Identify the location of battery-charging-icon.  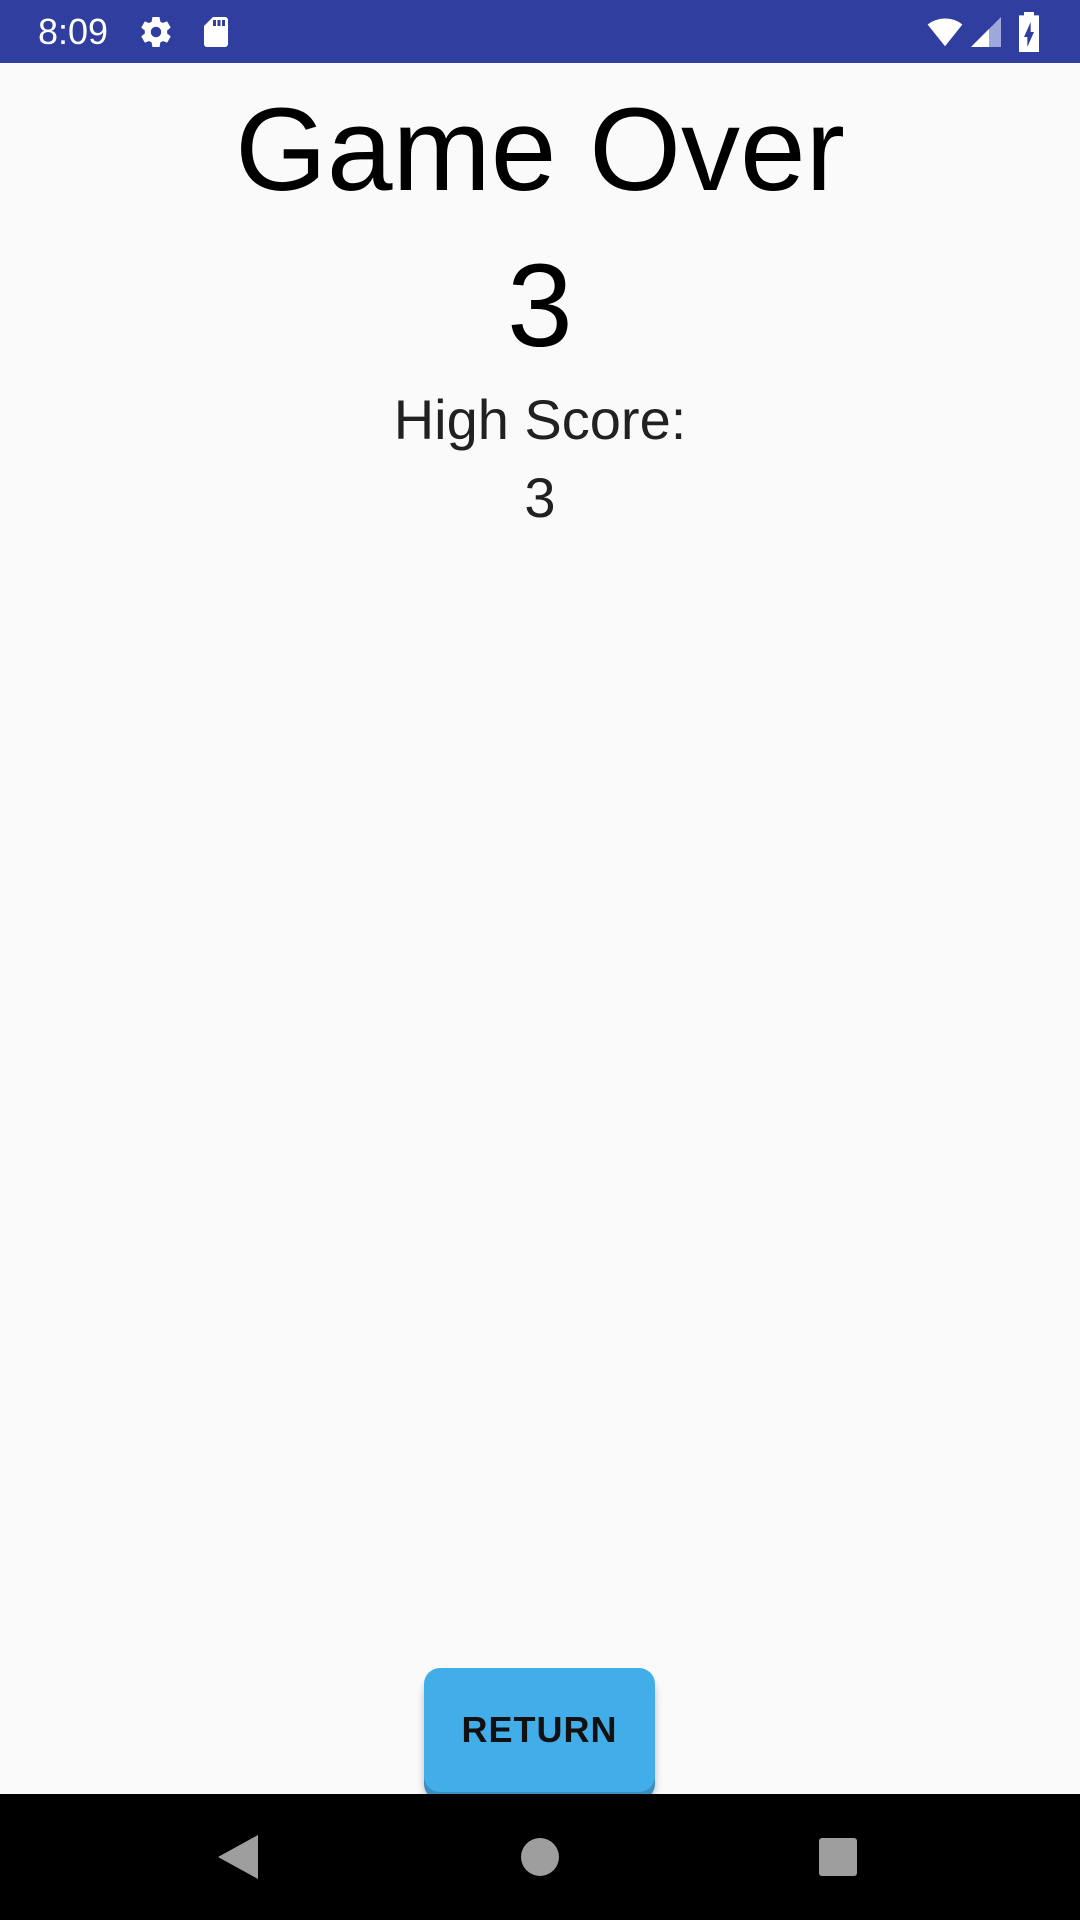
(1029, 32).